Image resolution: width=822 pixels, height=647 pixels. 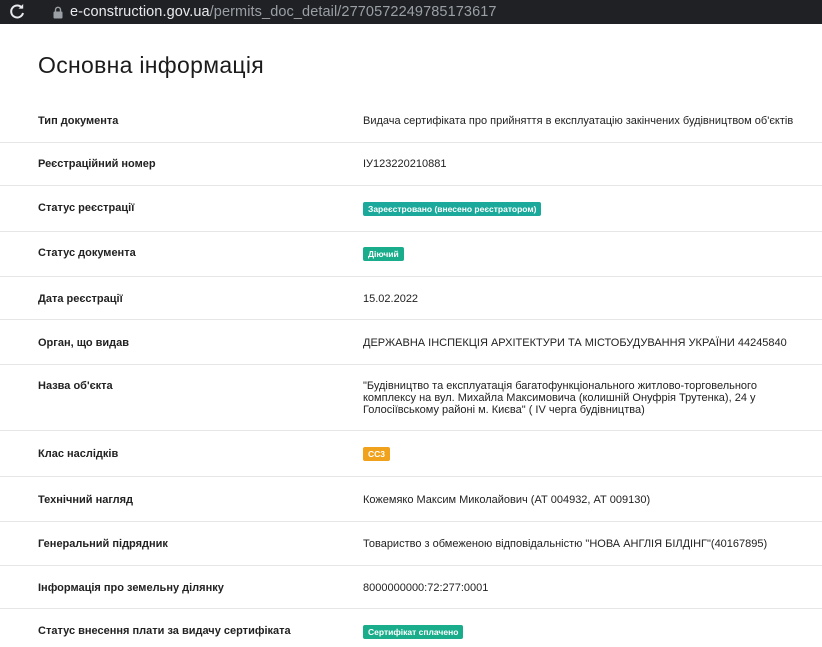 What do you see at coordinates (140, 12) in the screenshot?
I see `url-host: e-construction.gov.ua` at bounding box center [140, 12].